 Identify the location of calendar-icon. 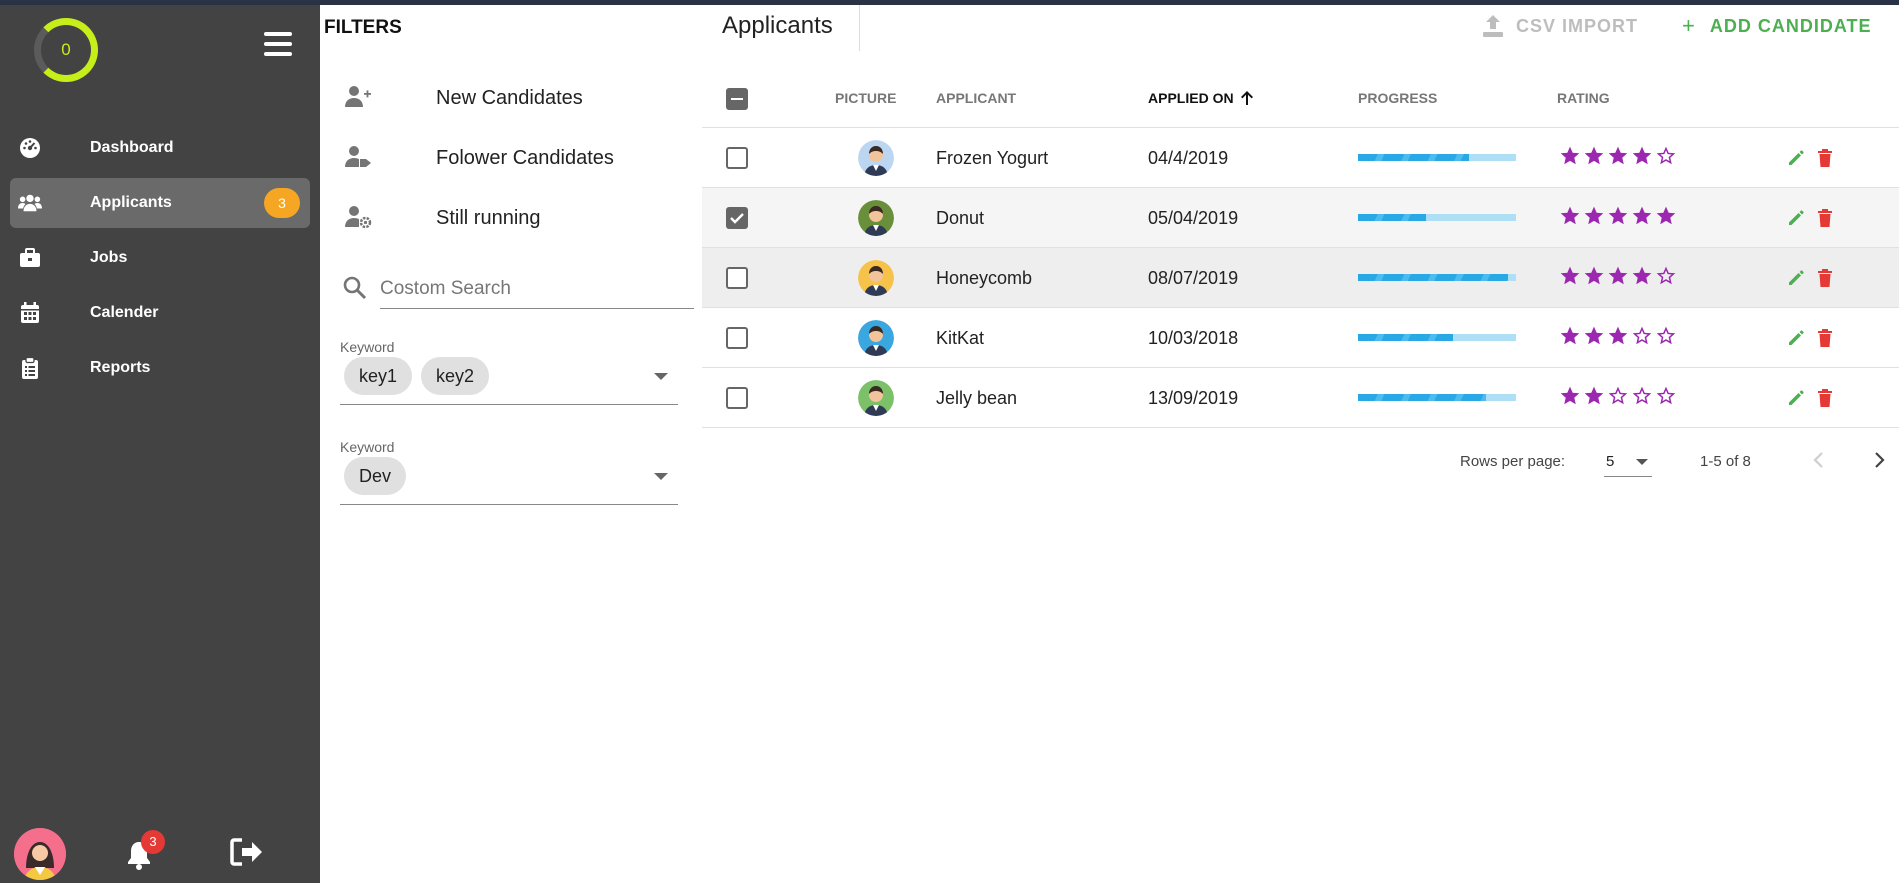
(30, 313).